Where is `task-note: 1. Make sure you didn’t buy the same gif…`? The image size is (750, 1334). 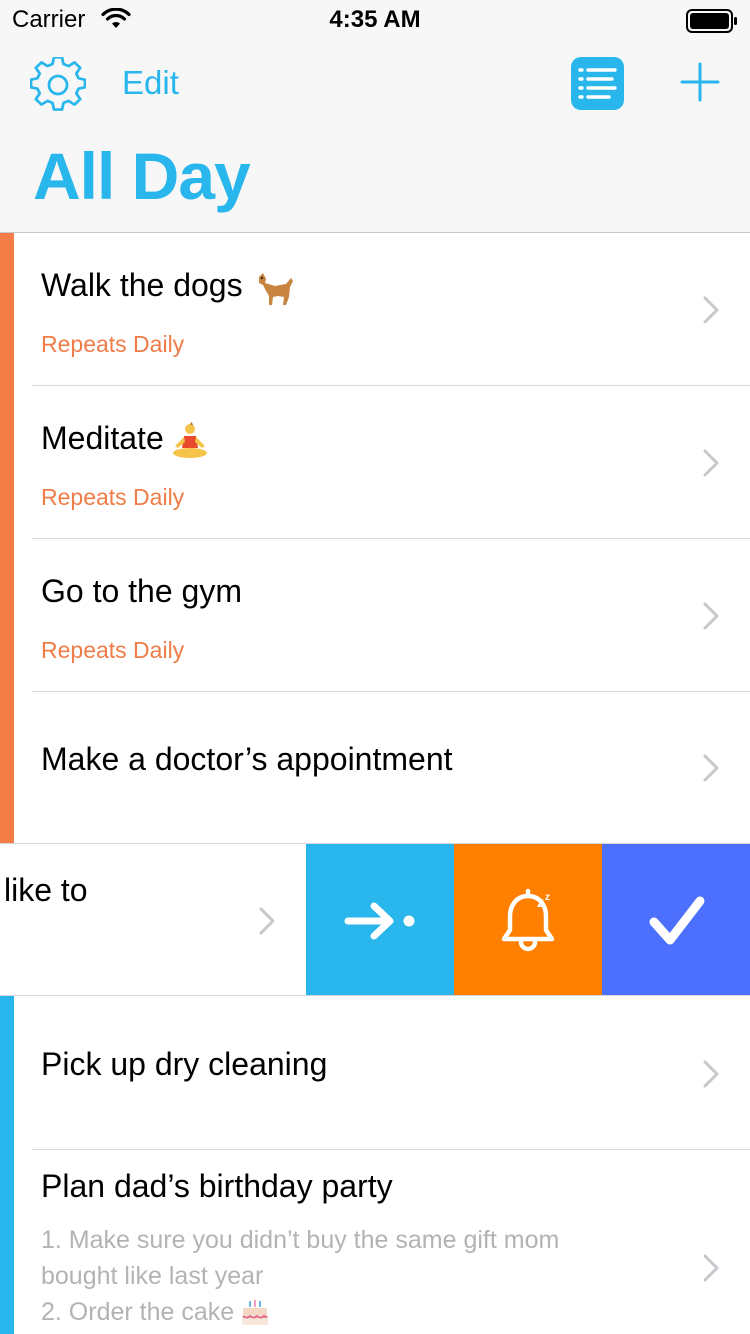
task-note: 1. Make sure you didn’t buy the same gif… is located at coordinates (341, 1276).